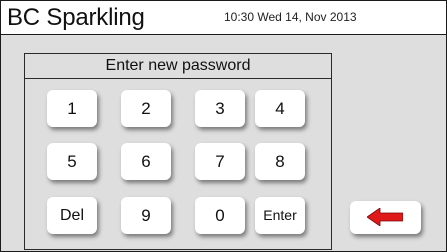  I want to click on key-0: 0, so click(220, 215).